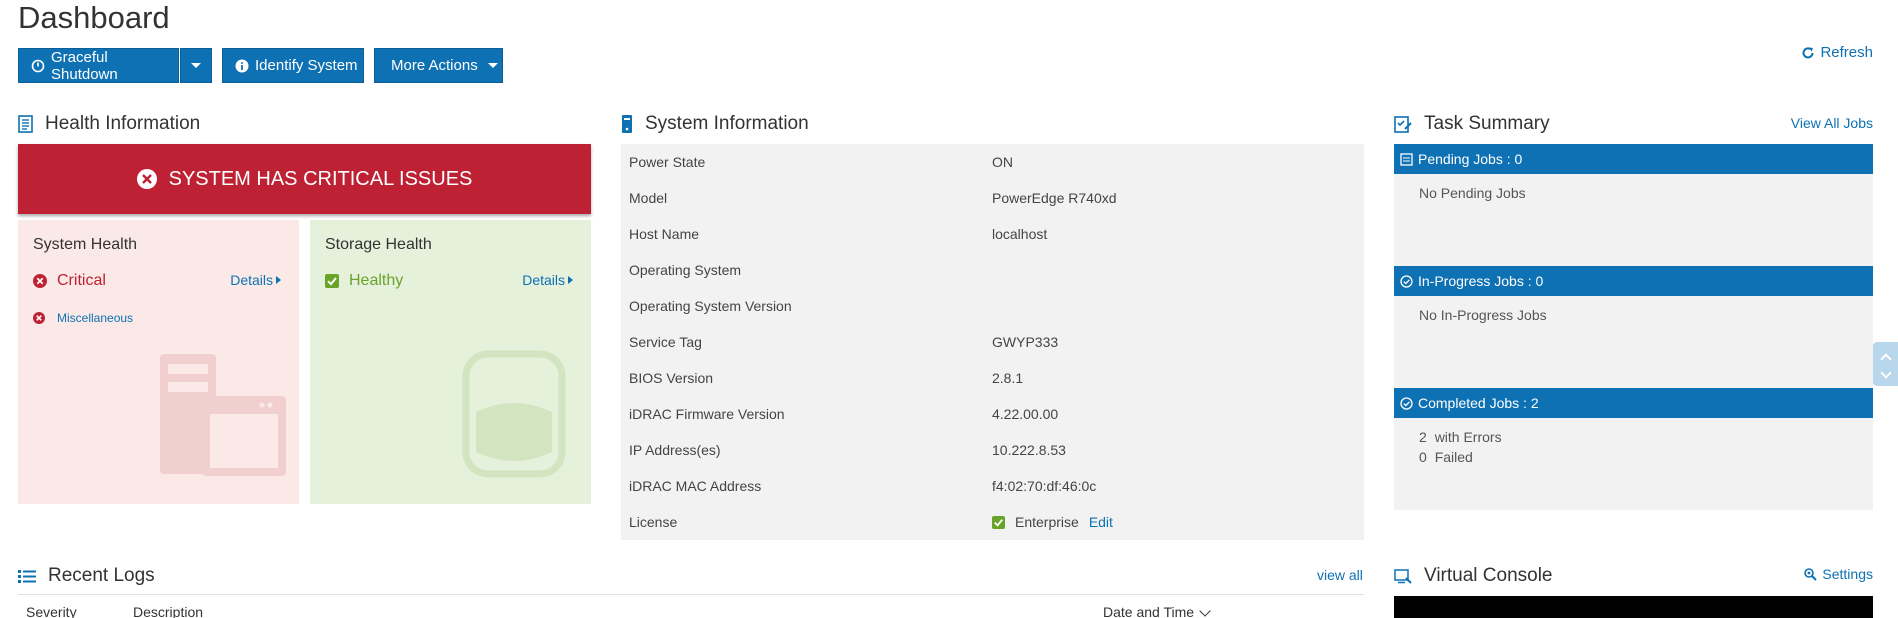 The width and height of the screenshot is (1898, 618). I want to click on view-all-jobs-link: View All Jobs, so click(1832, 123).